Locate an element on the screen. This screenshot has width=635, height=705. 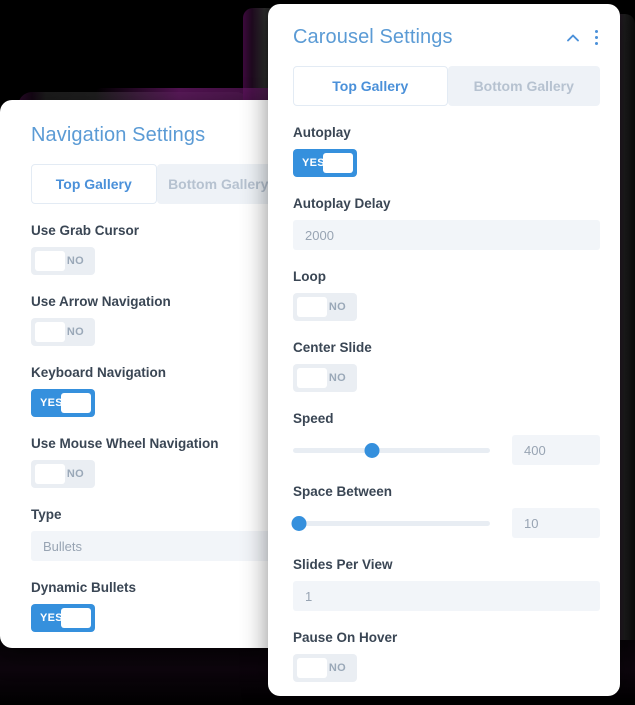
slider-row-space-between: 10 is located at coordinates (445, 523).